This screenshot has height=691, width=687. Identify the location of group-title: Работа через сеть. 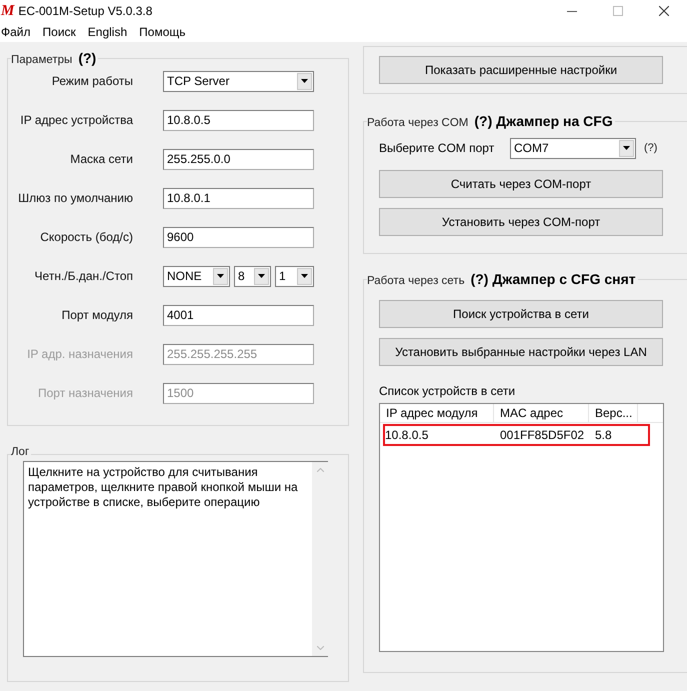
(416, 281).